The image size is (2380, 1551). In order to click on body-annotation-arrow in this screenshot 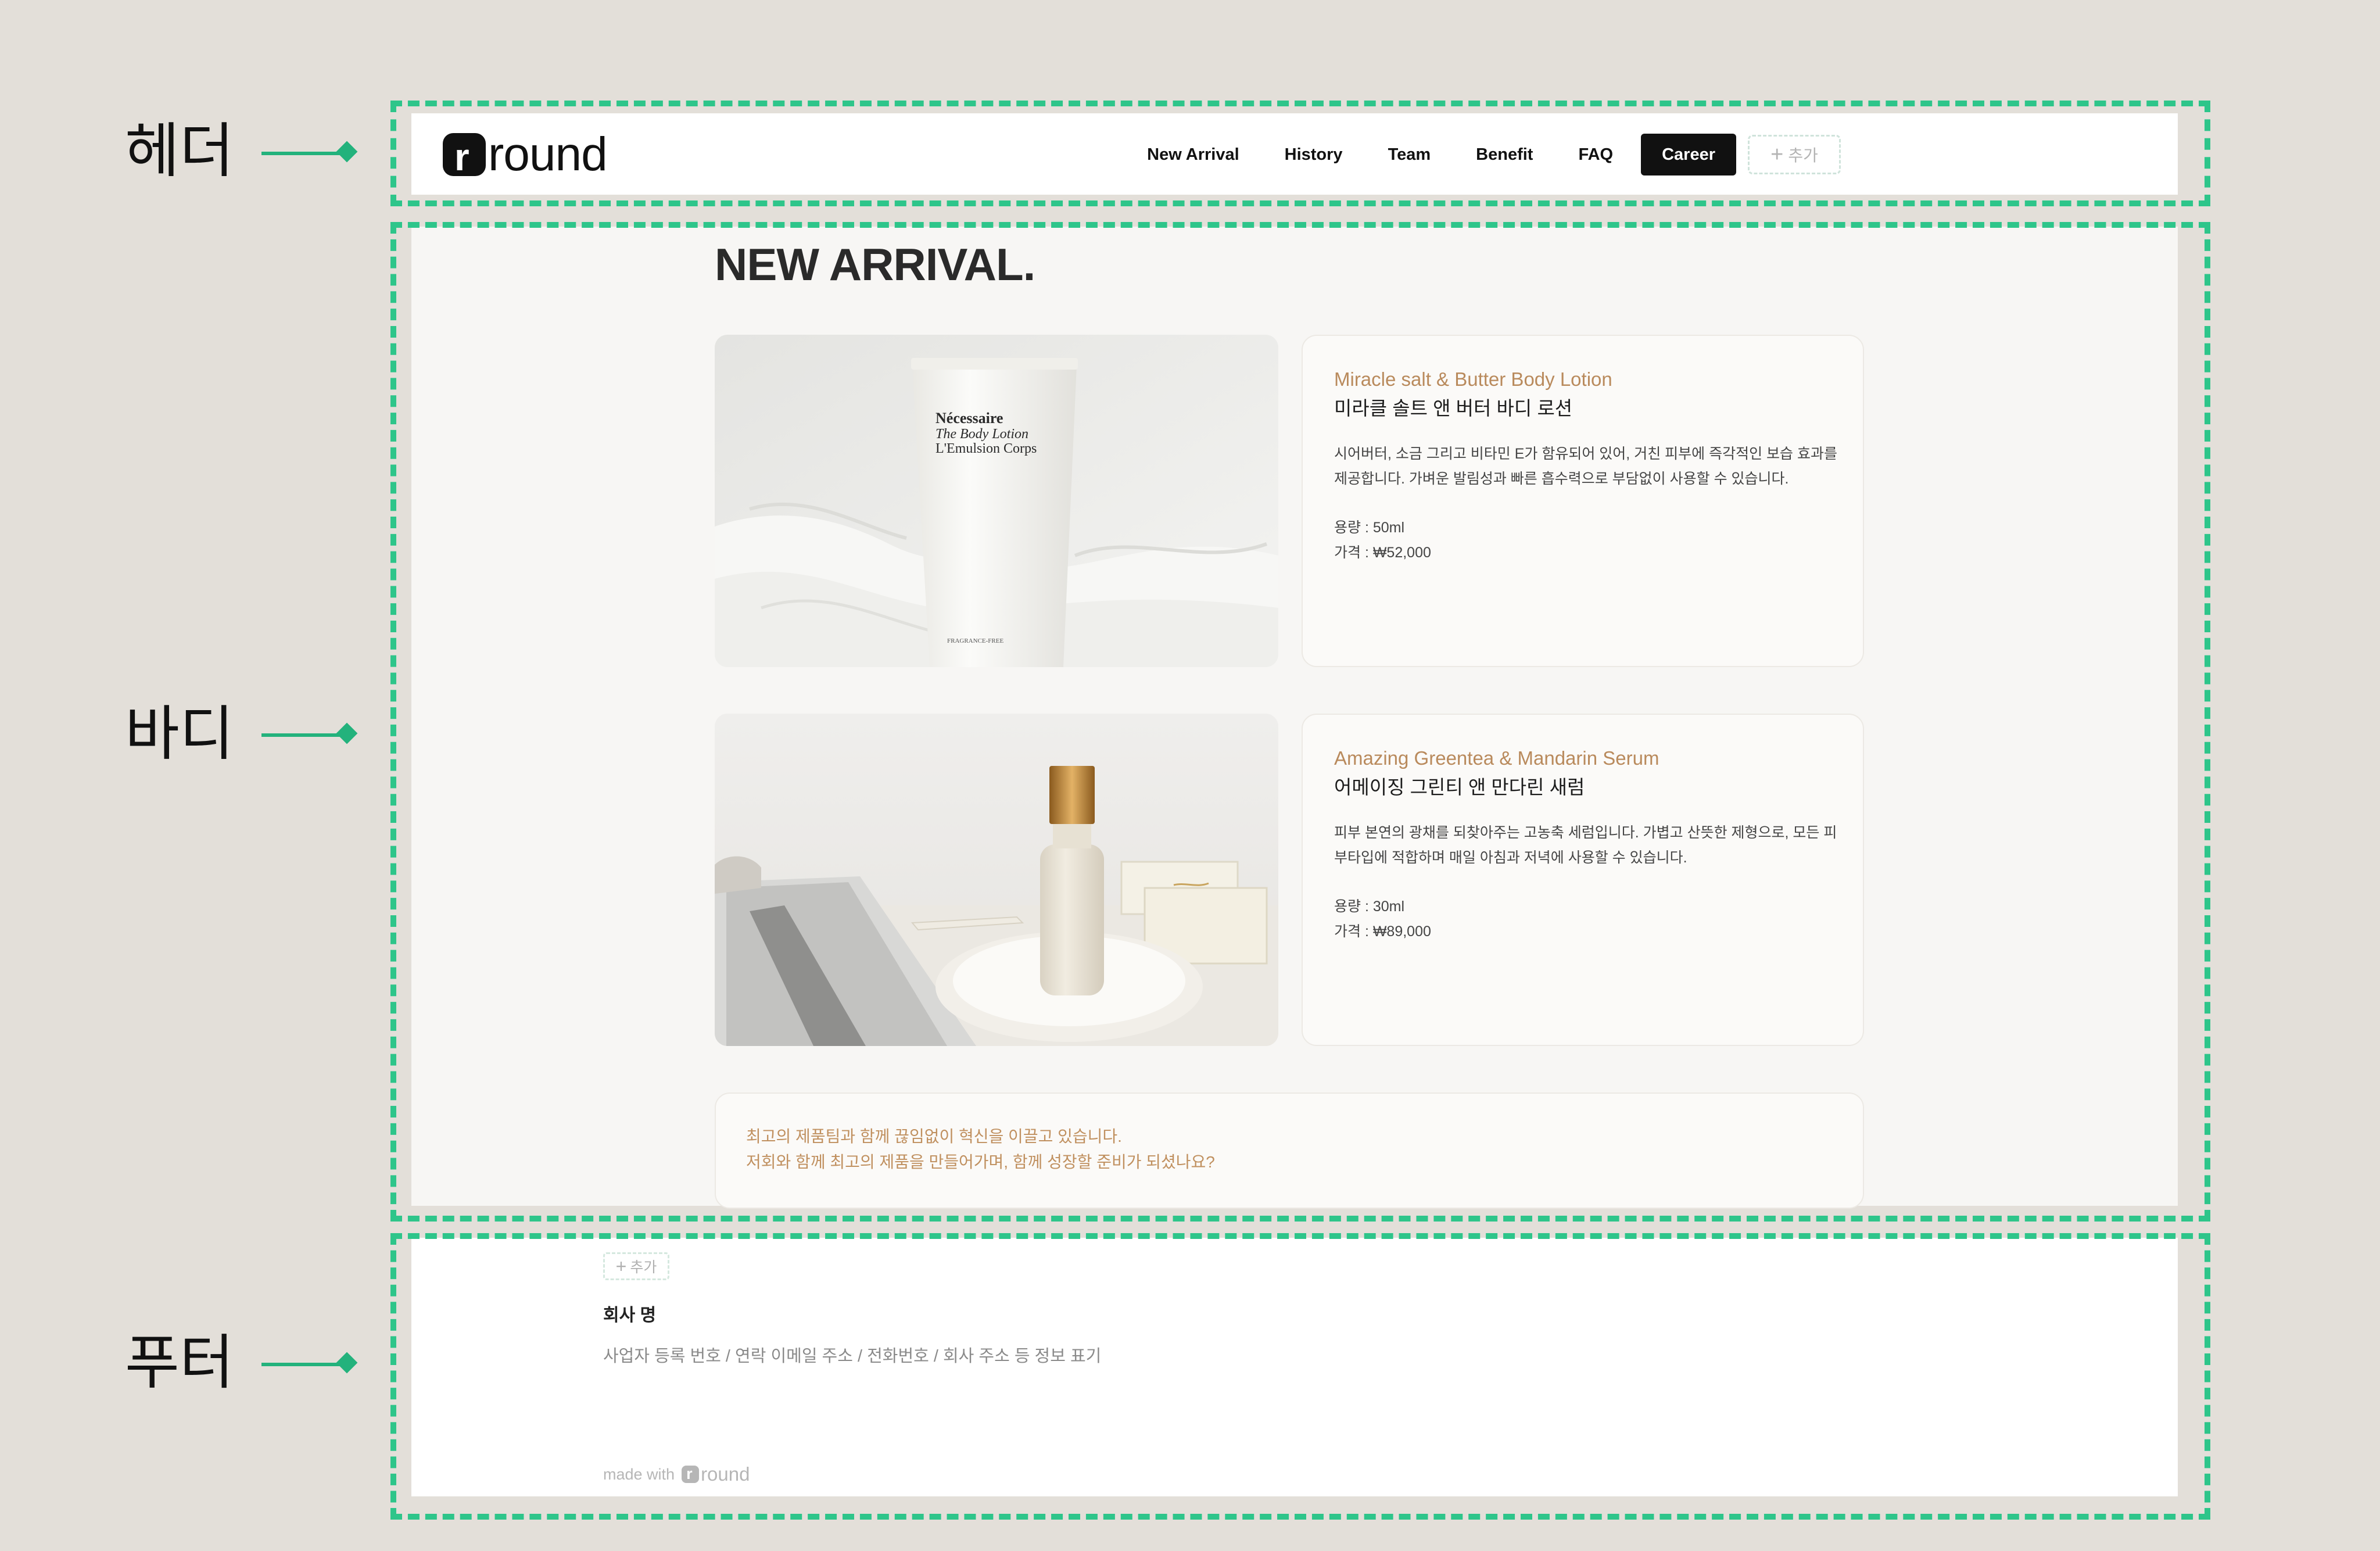, I will do `click(305, 735)`.